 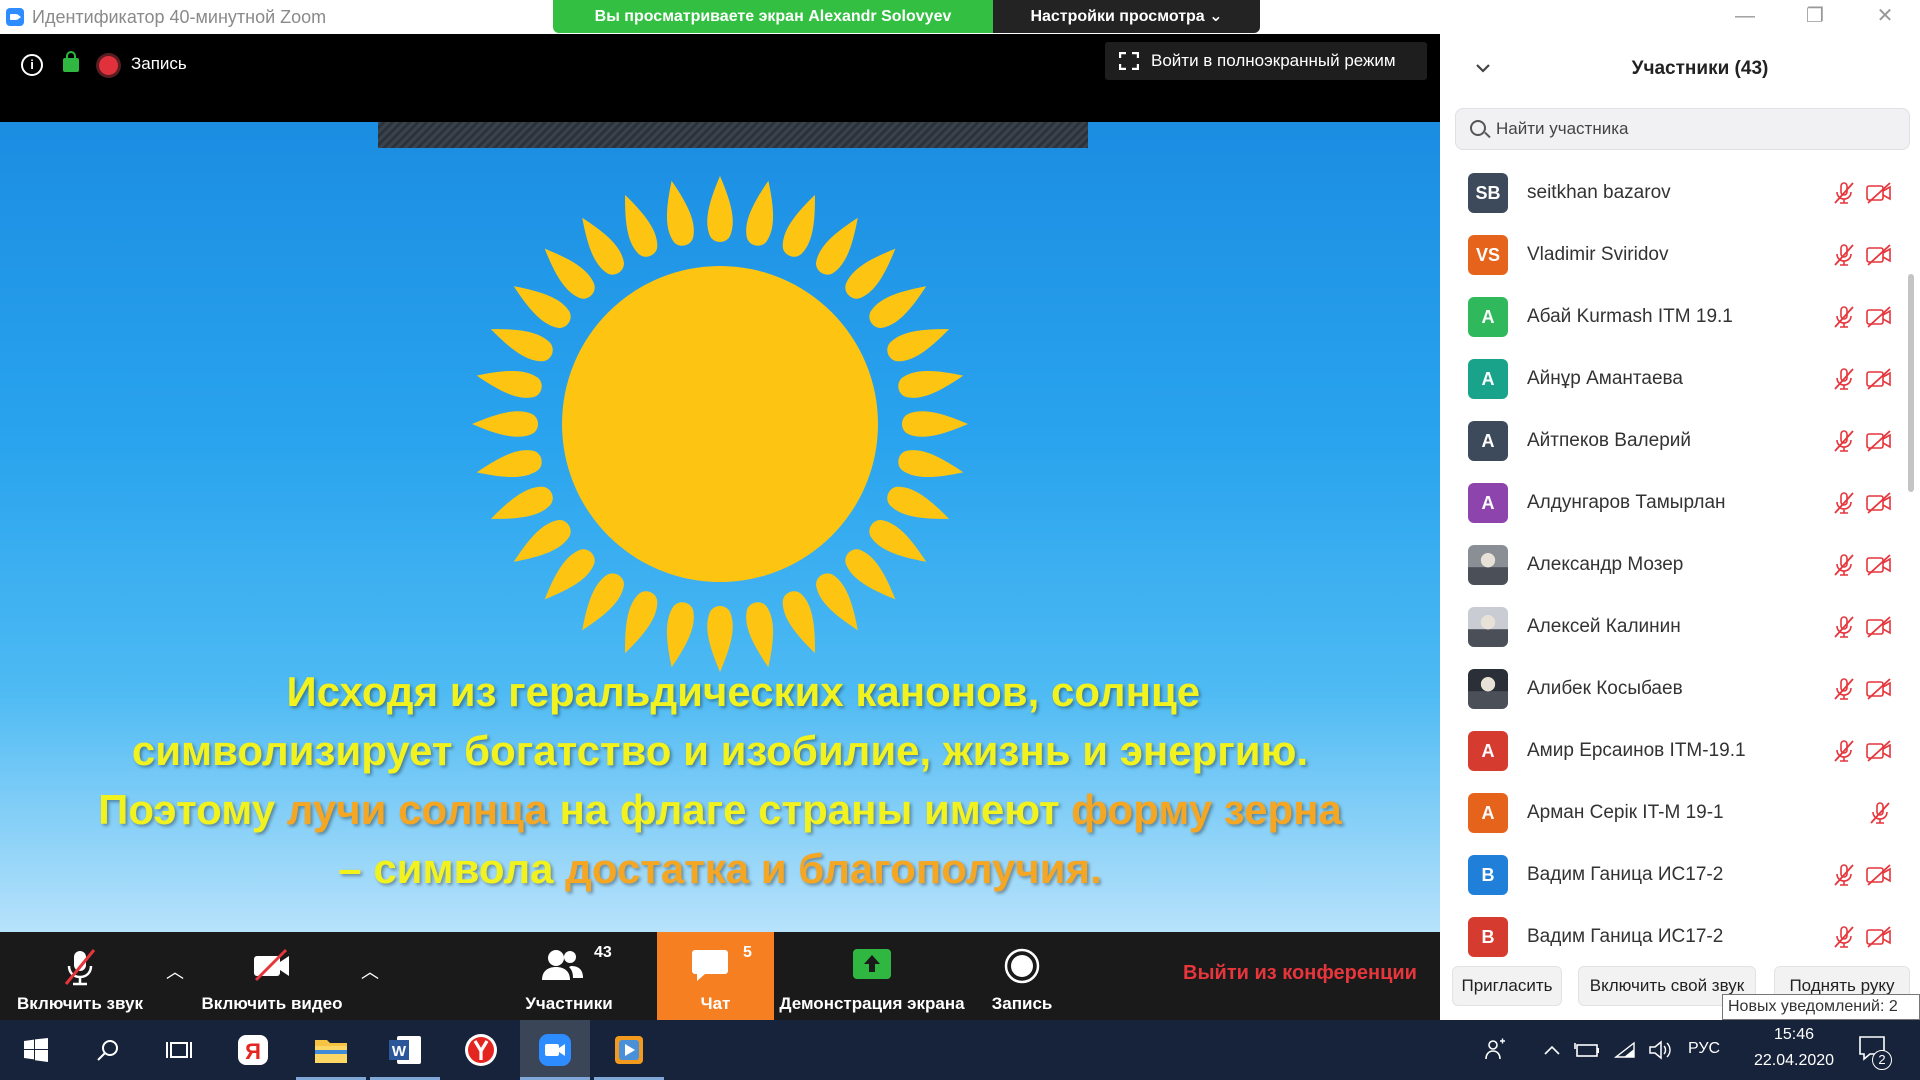 I want to click on taskbar-search-button, so click(x=107, y=1050).